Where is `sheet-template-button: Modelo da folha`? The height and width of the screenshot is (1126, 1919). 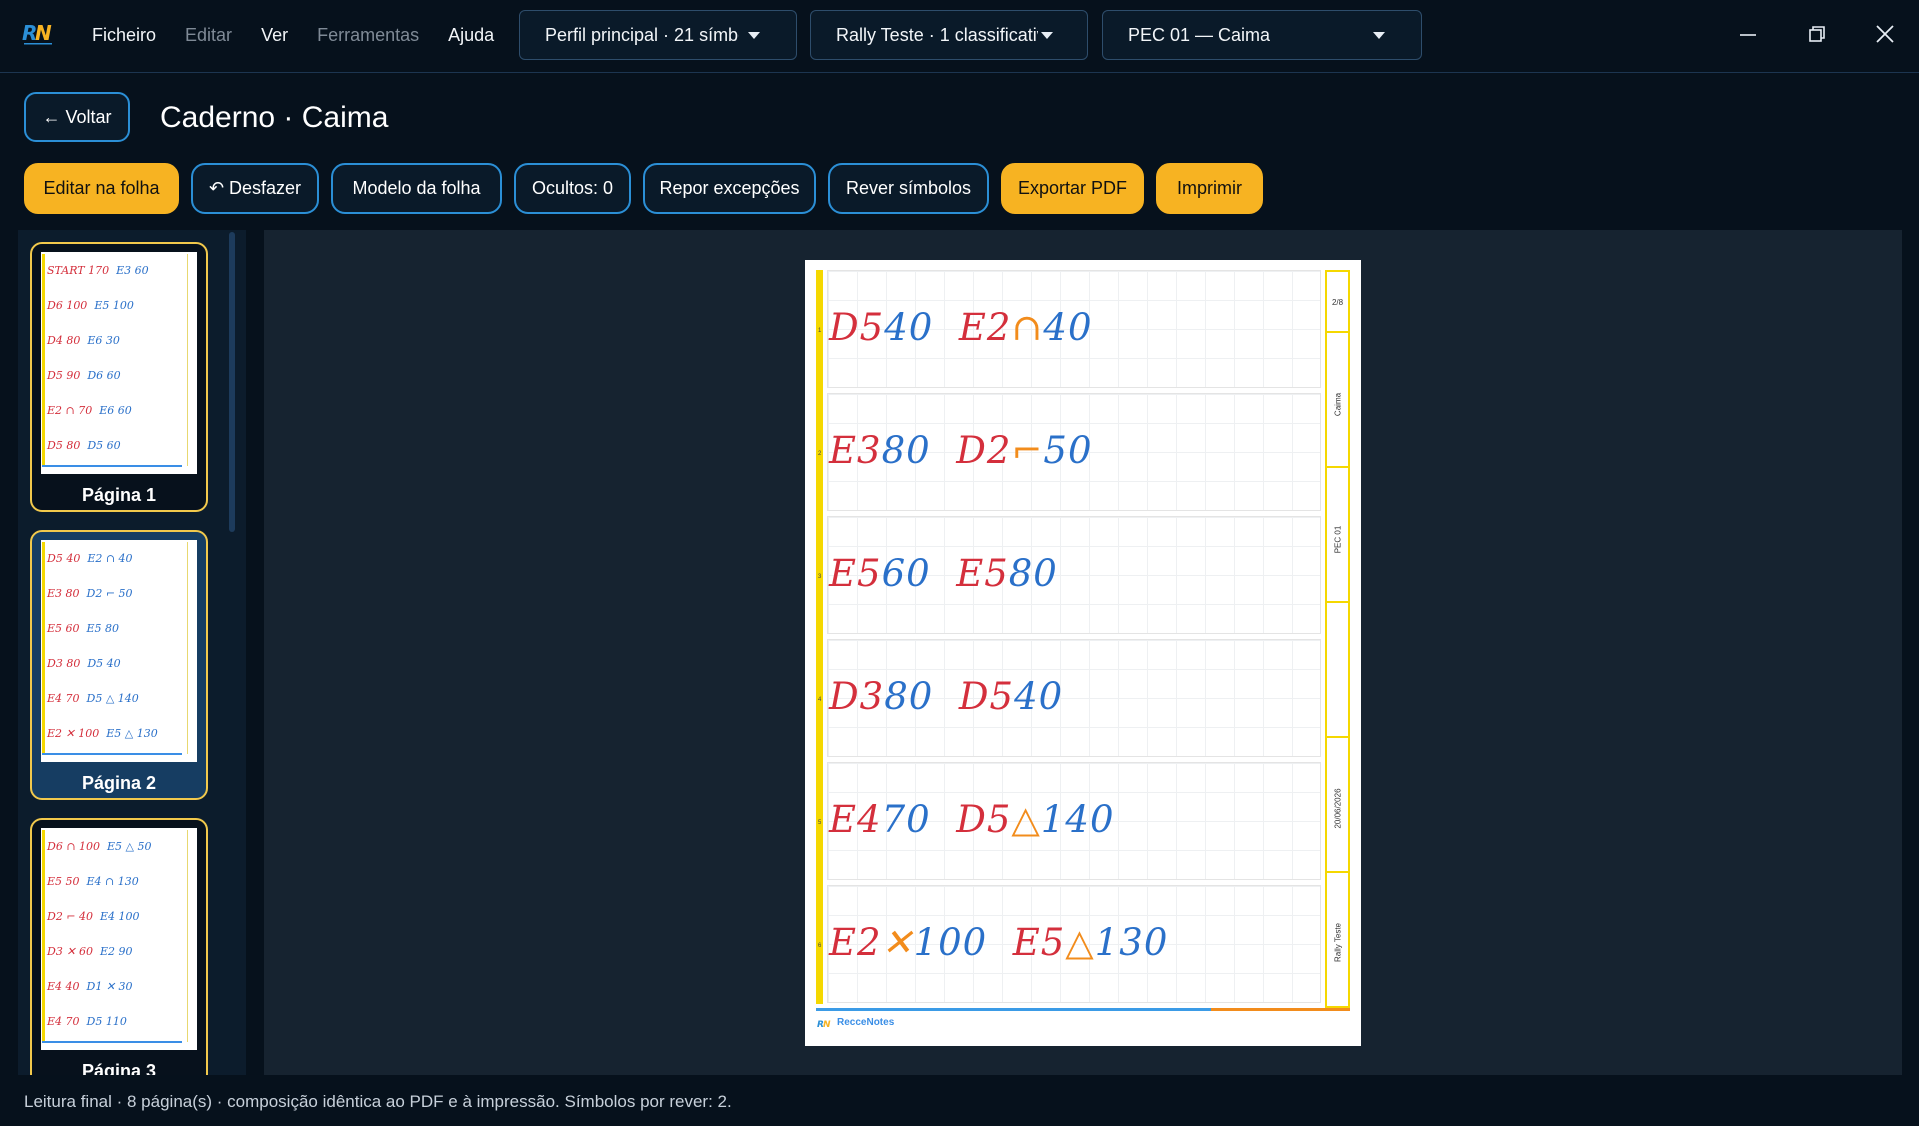
sheet-template-button: Modelo da folha is located at coordinates (416, 188).